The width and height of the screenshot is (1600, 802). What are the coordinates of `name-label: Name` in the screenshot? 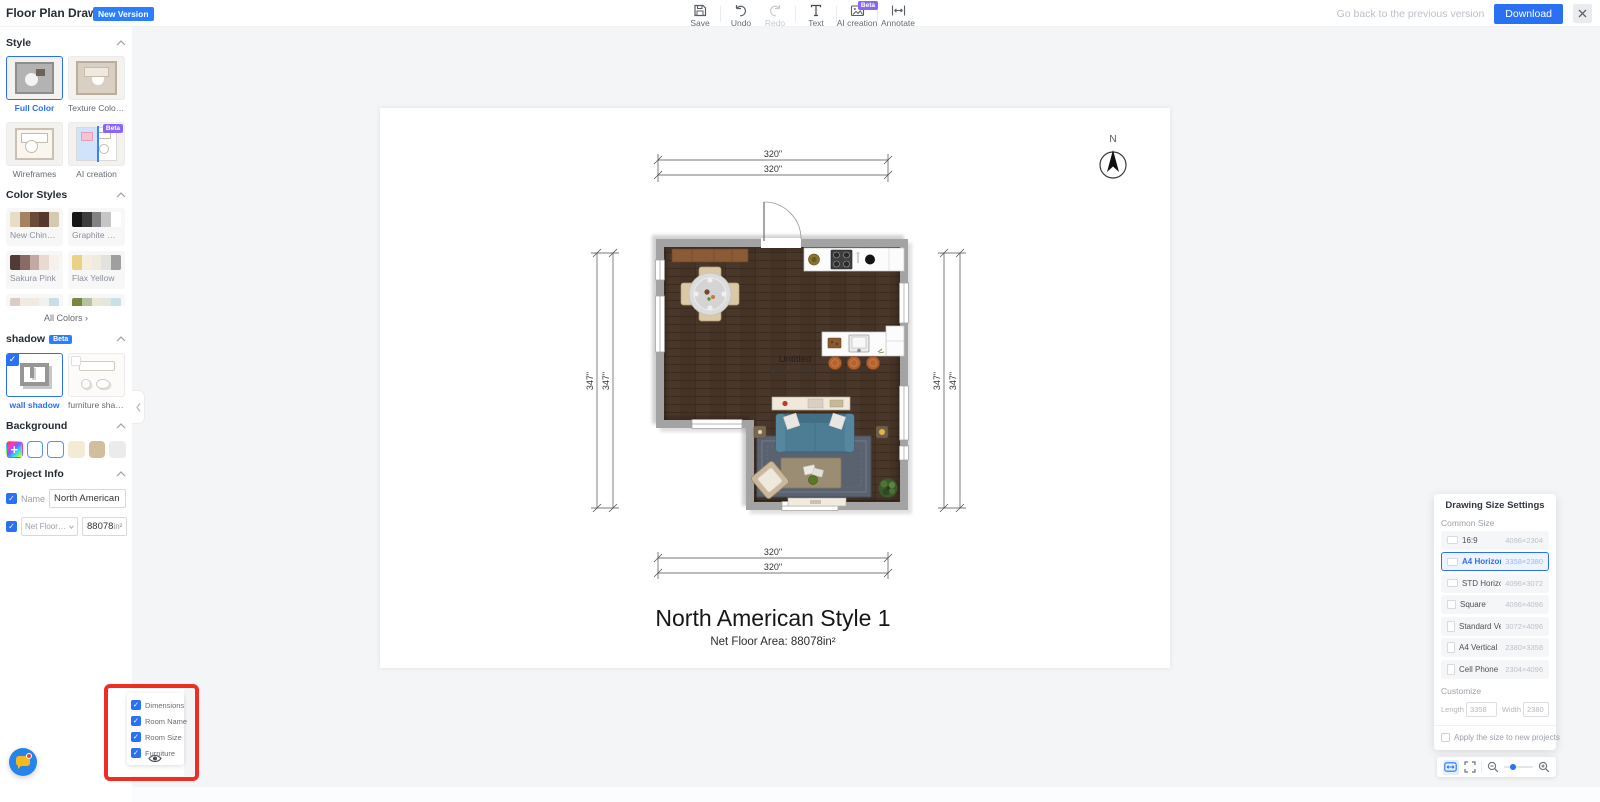 It's located at (33, 498).